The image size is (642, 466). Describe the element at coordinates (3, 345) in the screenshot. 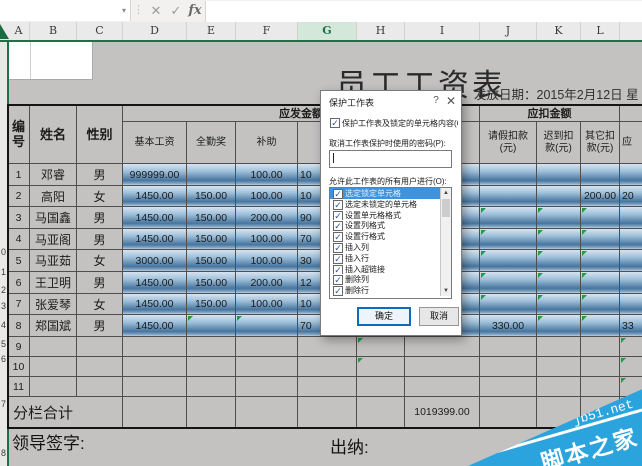

I see `row-header-number: 5` at that location.